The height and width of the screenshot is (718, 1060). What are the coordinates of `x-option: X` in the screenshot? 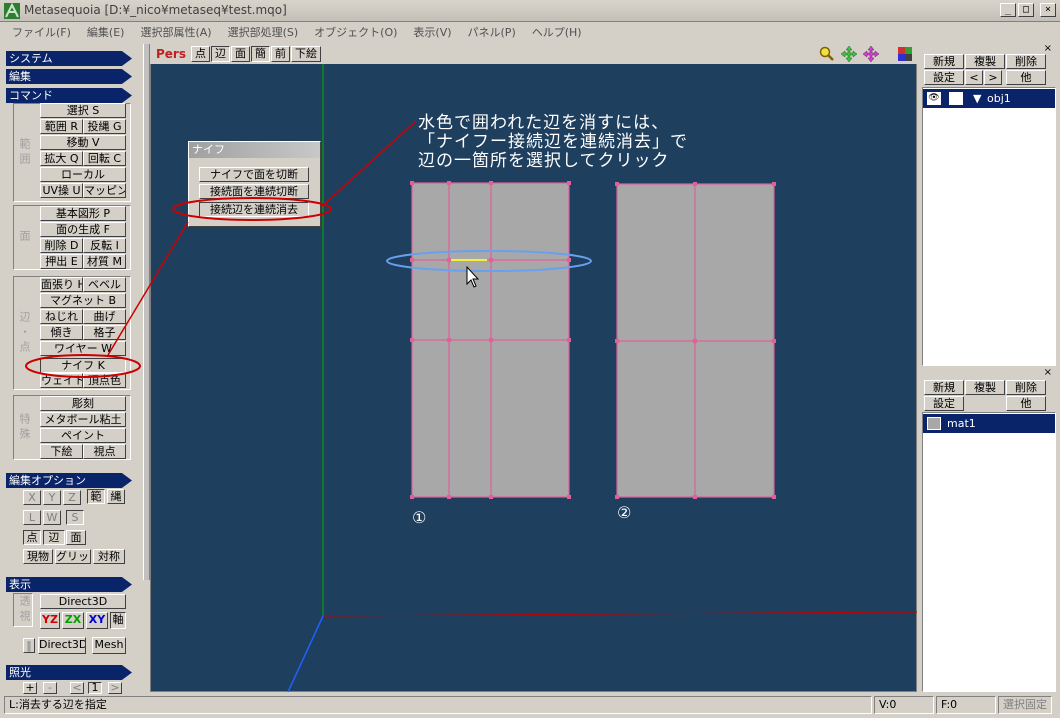 It's located at (32, 497).